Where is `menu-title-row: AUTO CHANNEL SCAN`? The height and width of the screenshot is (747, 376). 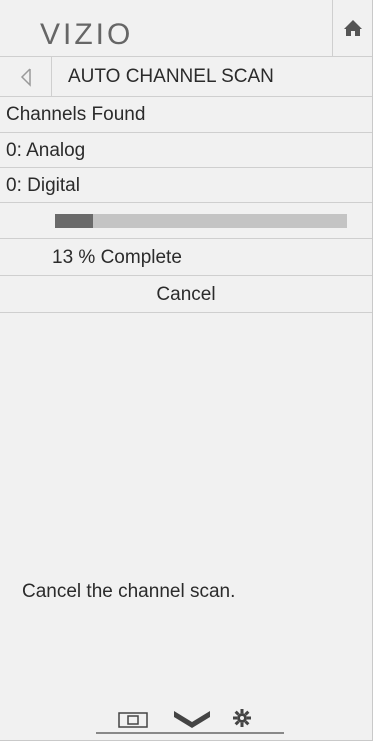 menu-title-row: AUTO CHANNEL SCAN is located at coordinates (186, 77).